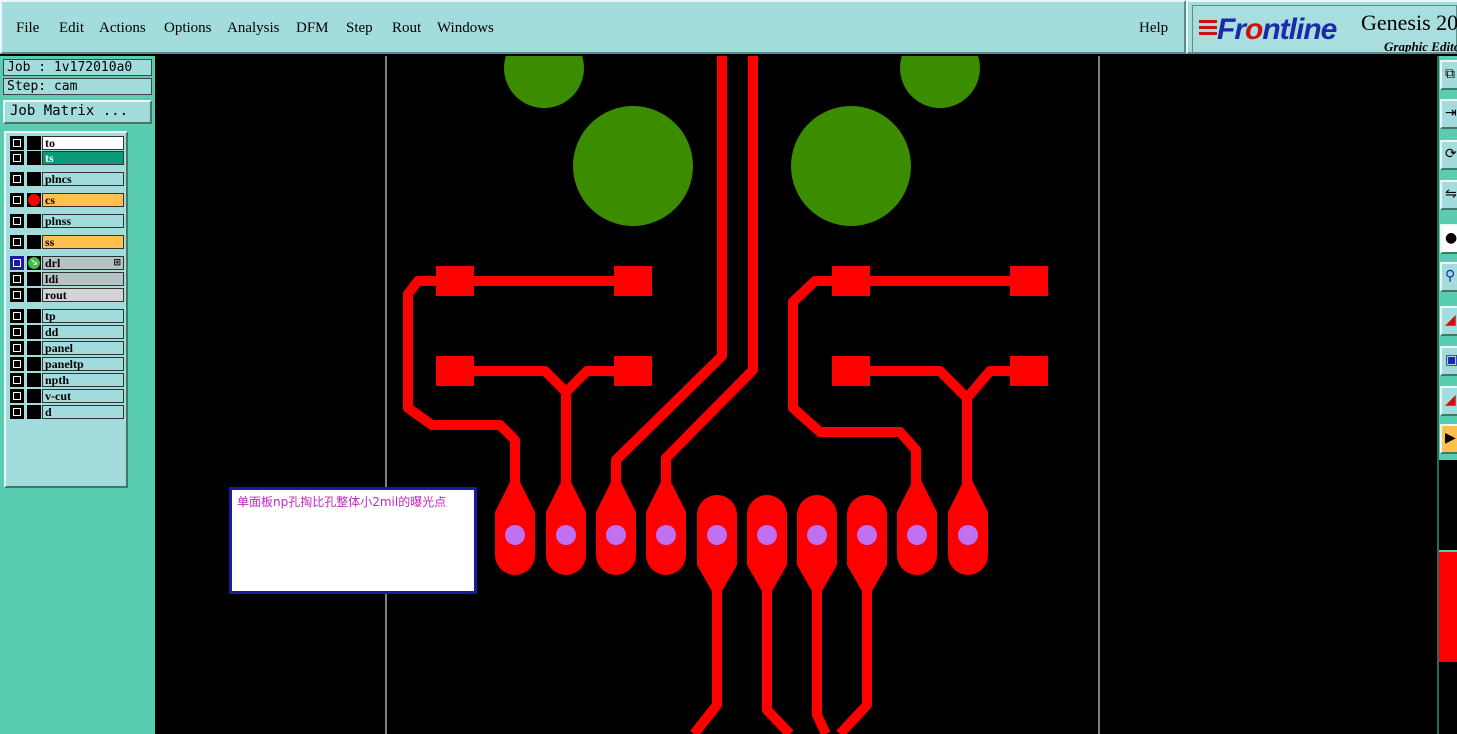  Describe the element at coordinates (83, 332) in the screenshot. I see `layer-name: dd` at that location.